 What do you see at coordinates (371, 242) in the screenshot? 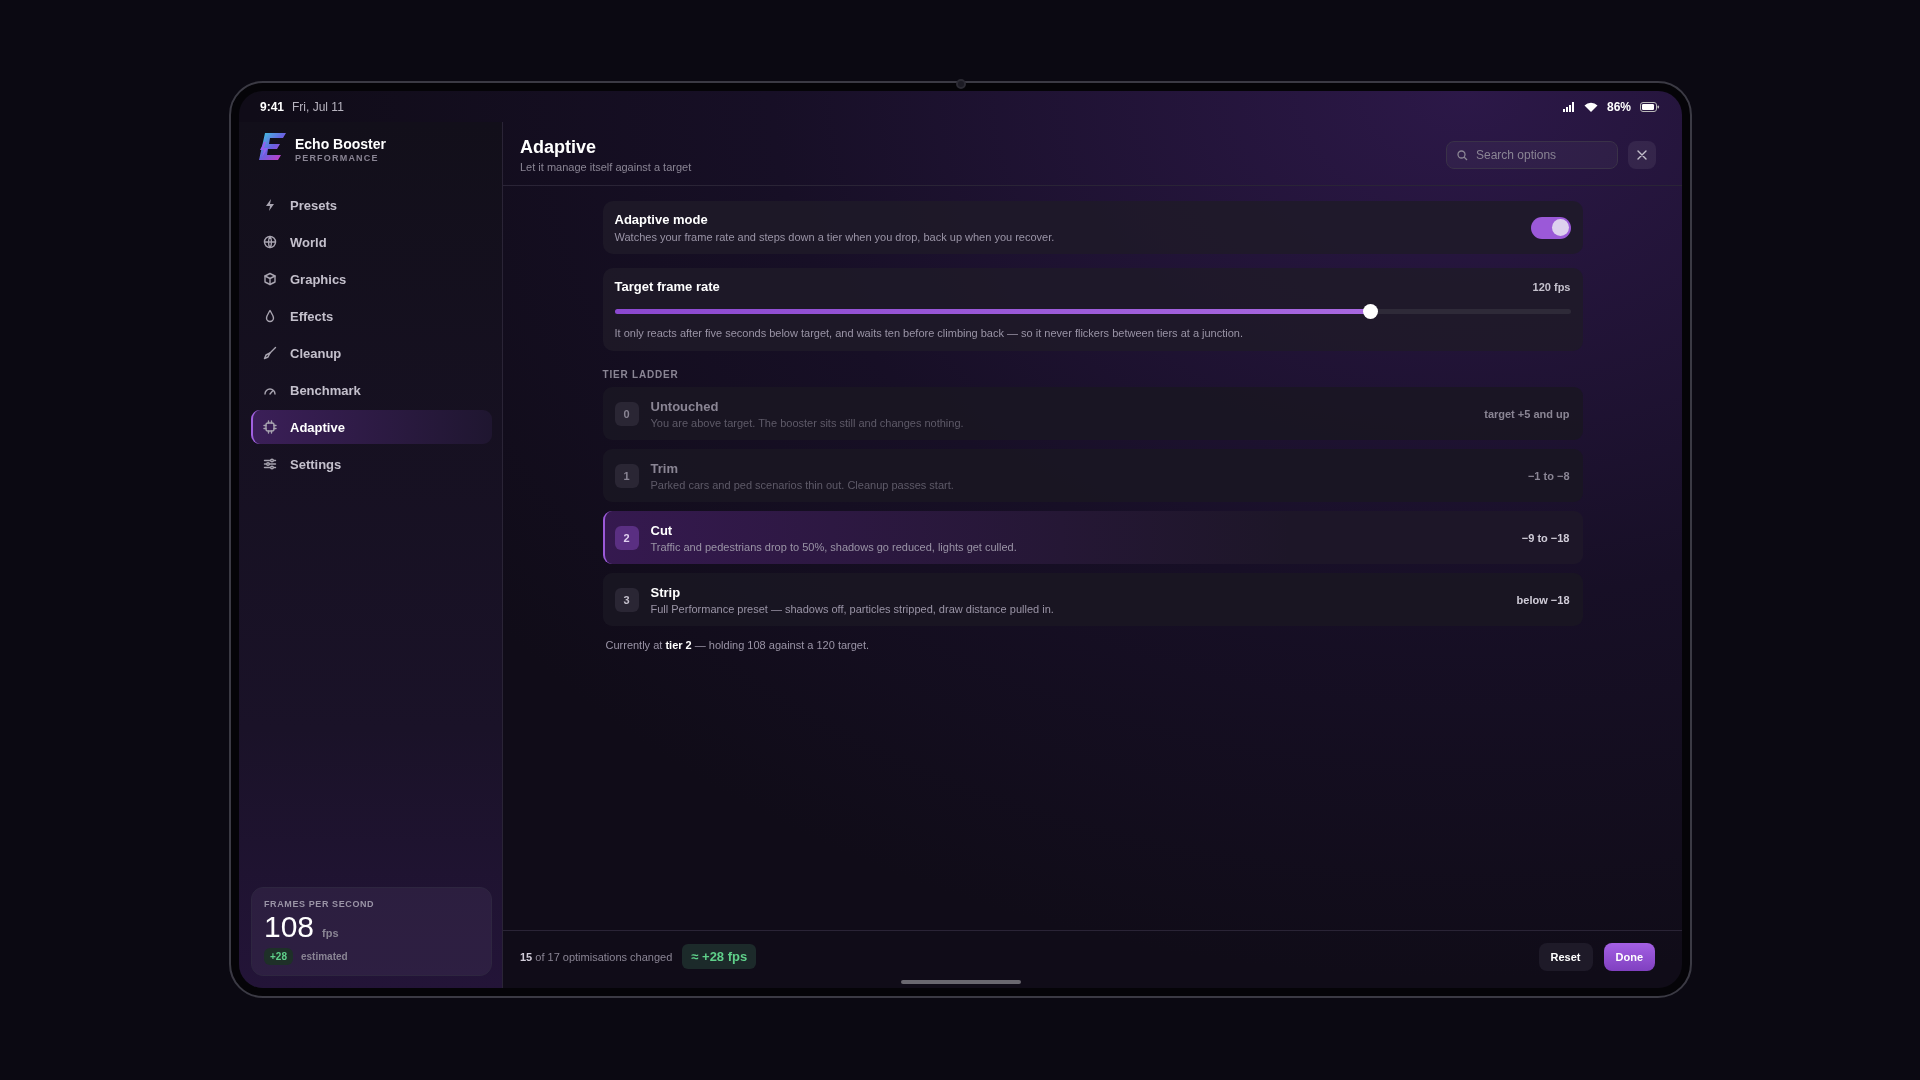
I see `sidebar-item: World` at bounding box center [371, 242].